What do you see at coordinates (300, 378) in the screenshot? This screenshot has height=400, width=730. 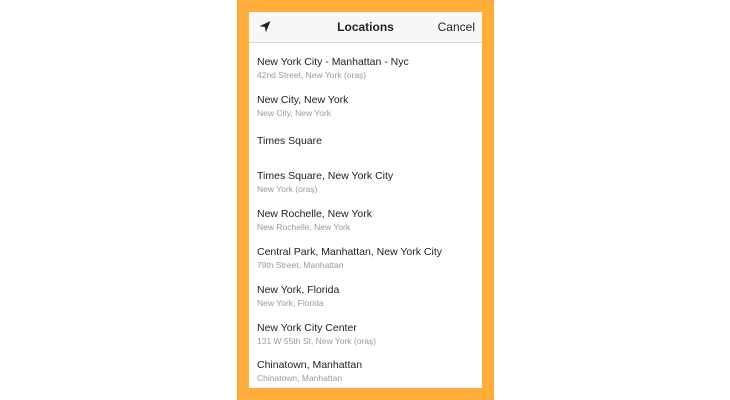 I see `location-subtitle: Chinatown, Manhattan` at bounding box center [300, 378].